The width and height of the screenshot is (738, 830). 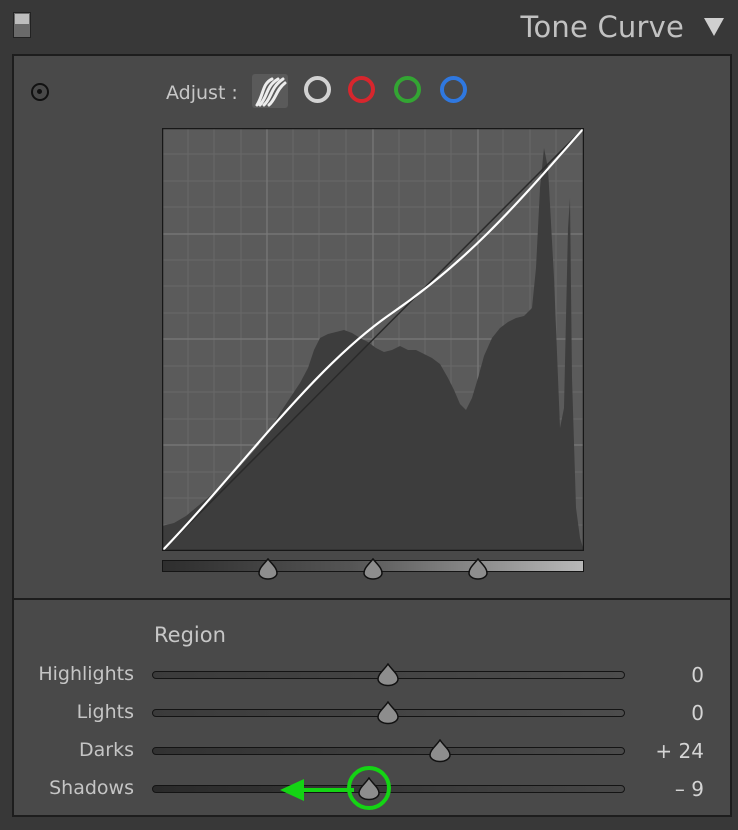 What do you see at coordinates (106, 750) in the screenshot?
I see `darks-label: Darks` at bounding box center [106, 750].